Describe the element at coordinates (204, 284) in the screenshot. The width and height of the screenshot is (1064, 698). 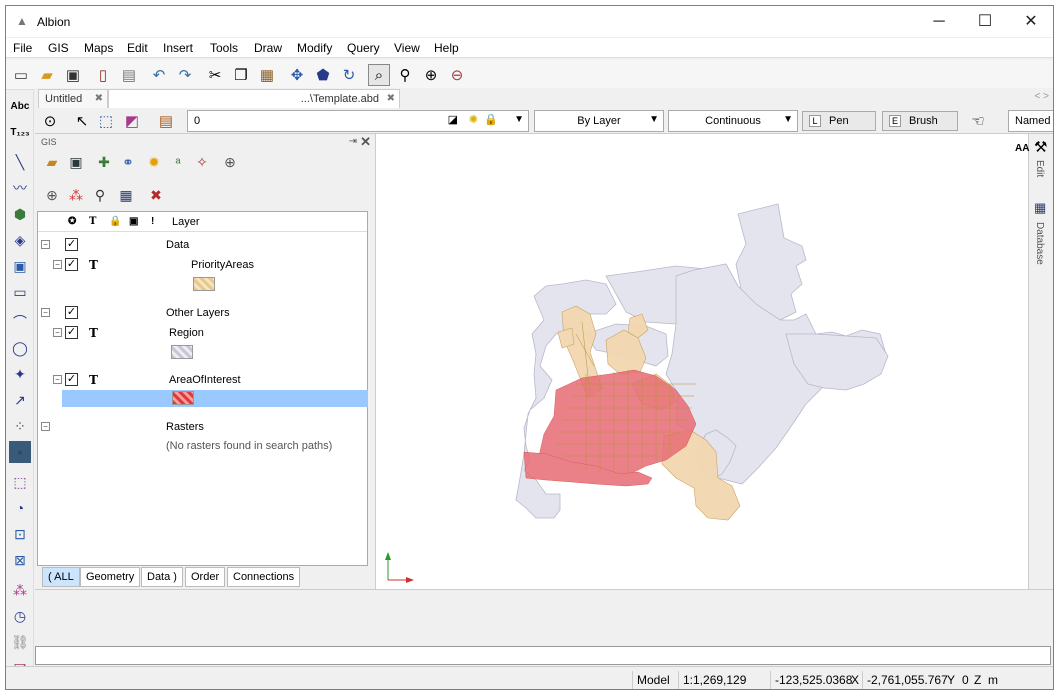
I see `priority-style-swatch` at that location.